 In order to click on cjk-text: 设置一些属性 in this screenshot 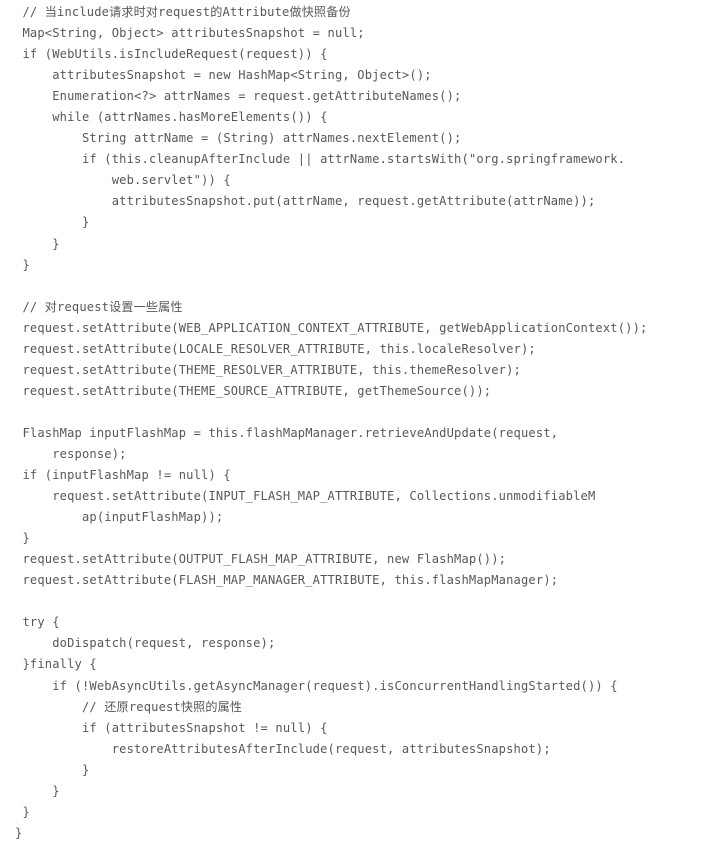, I will do `click(146, 306)`.